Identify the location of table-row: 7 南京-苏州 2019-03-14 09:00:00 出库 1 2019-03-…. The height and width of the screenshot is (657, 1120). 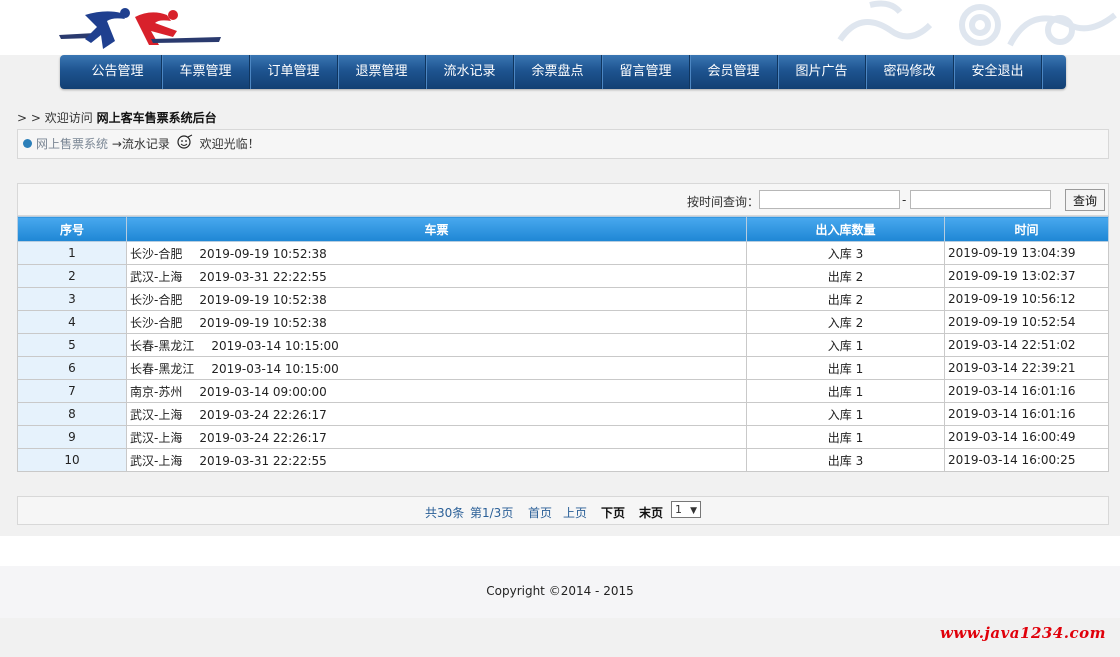
(563, 391).